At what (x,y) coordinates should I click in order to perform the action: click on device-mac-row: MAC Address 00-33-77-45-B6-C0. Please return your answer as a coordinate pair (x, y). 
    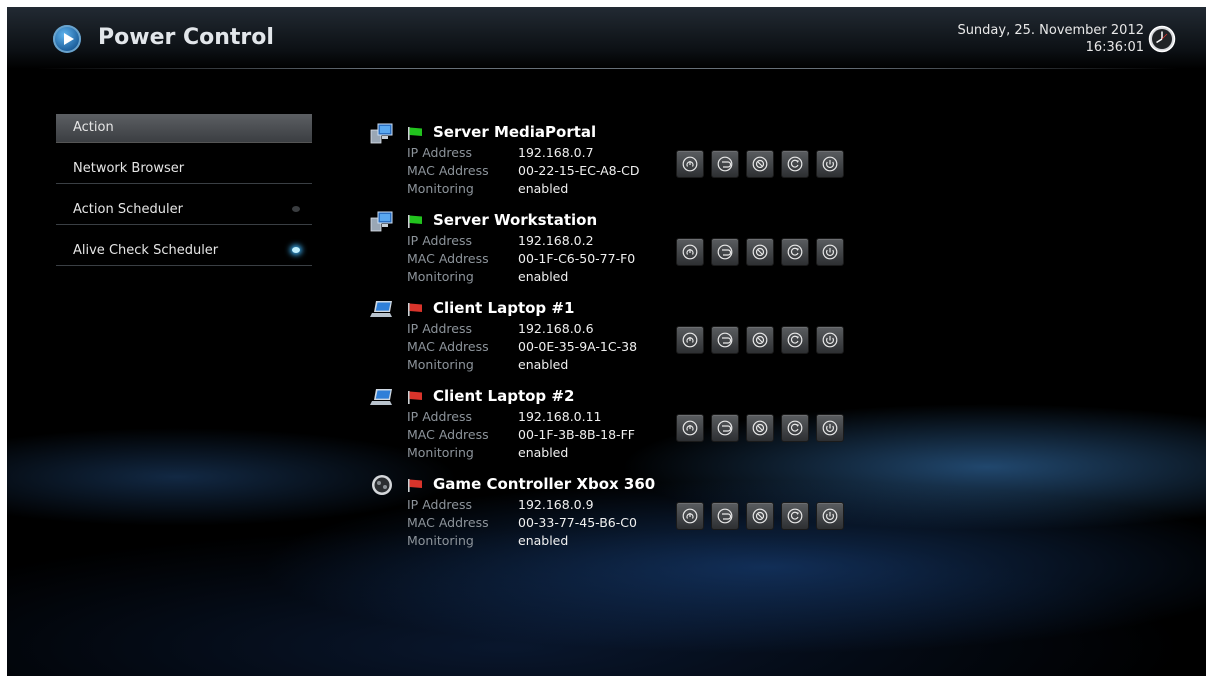
    Looking at the image, I should click on (522, 522).